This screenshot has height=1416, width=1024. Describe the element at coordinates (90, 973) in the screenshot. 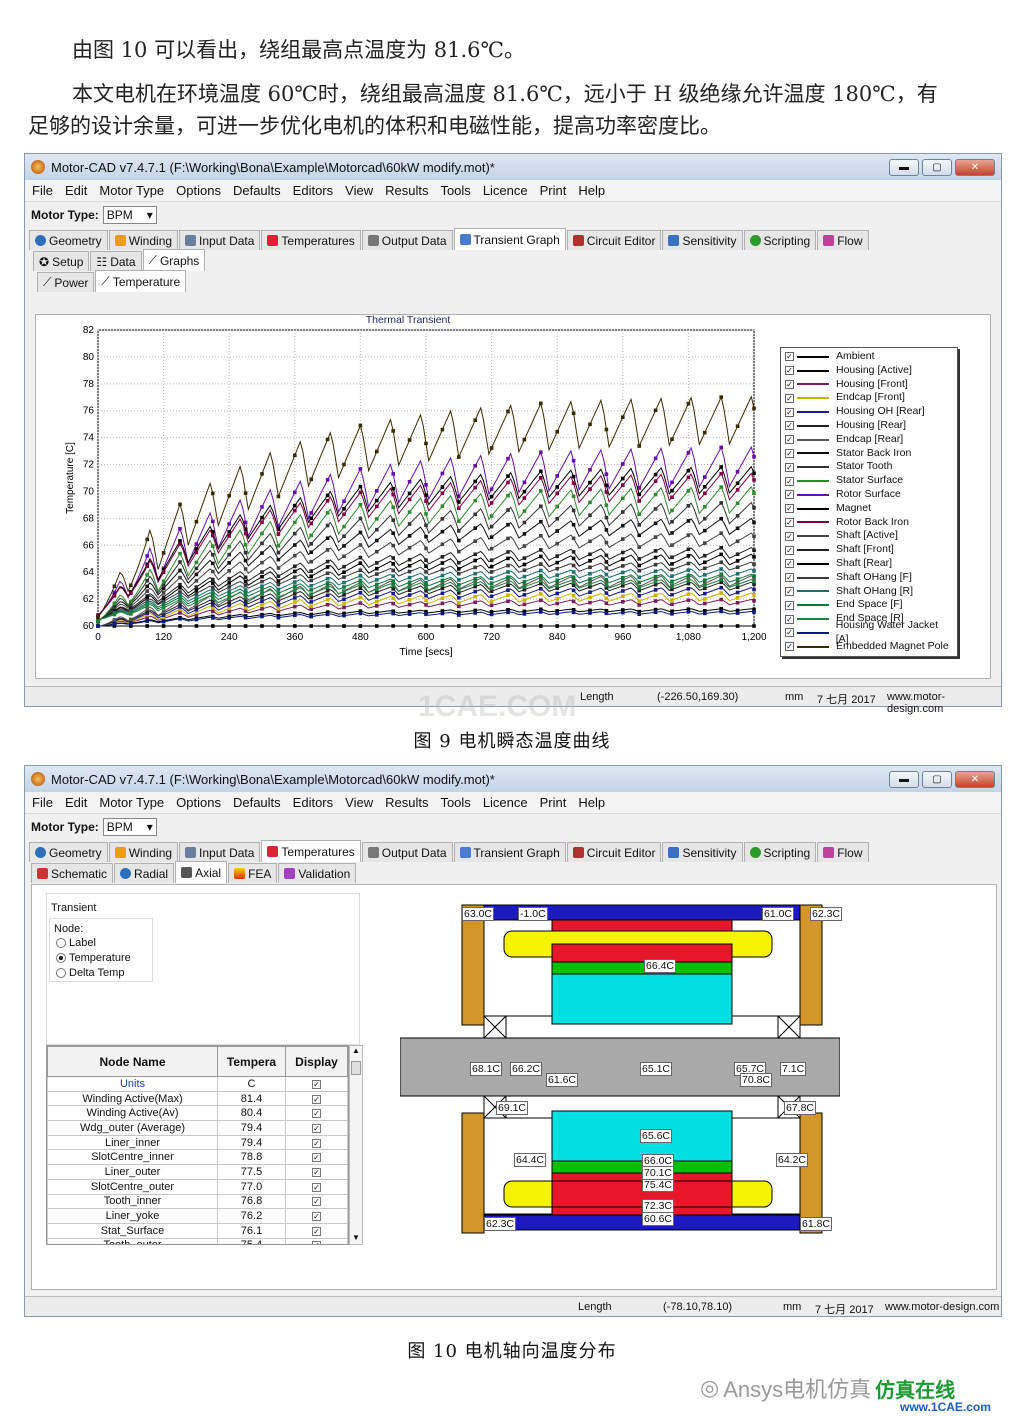

I see `radio-delta-temp: Delta Temp` at that location.